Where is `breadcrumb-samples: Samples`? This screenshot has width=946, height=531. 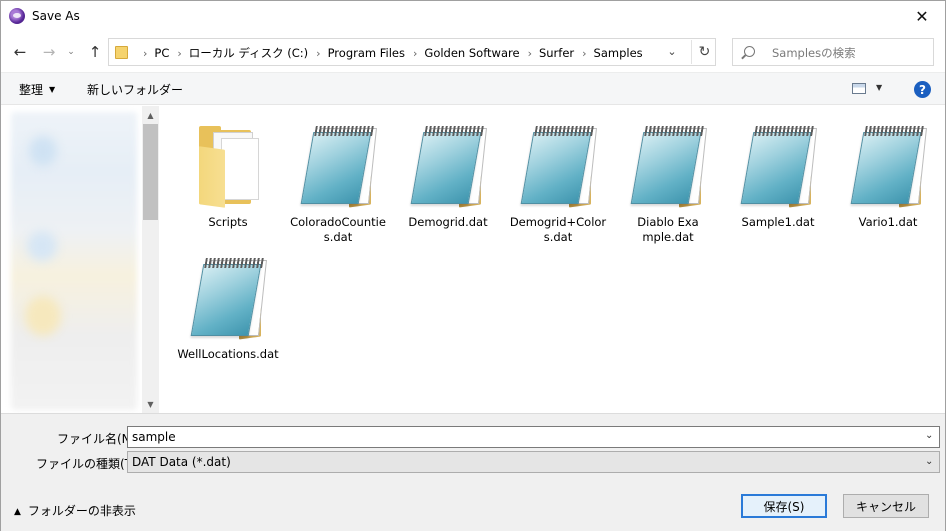 breadcrumb-samples: Samples is located at coordinates (618, 53).